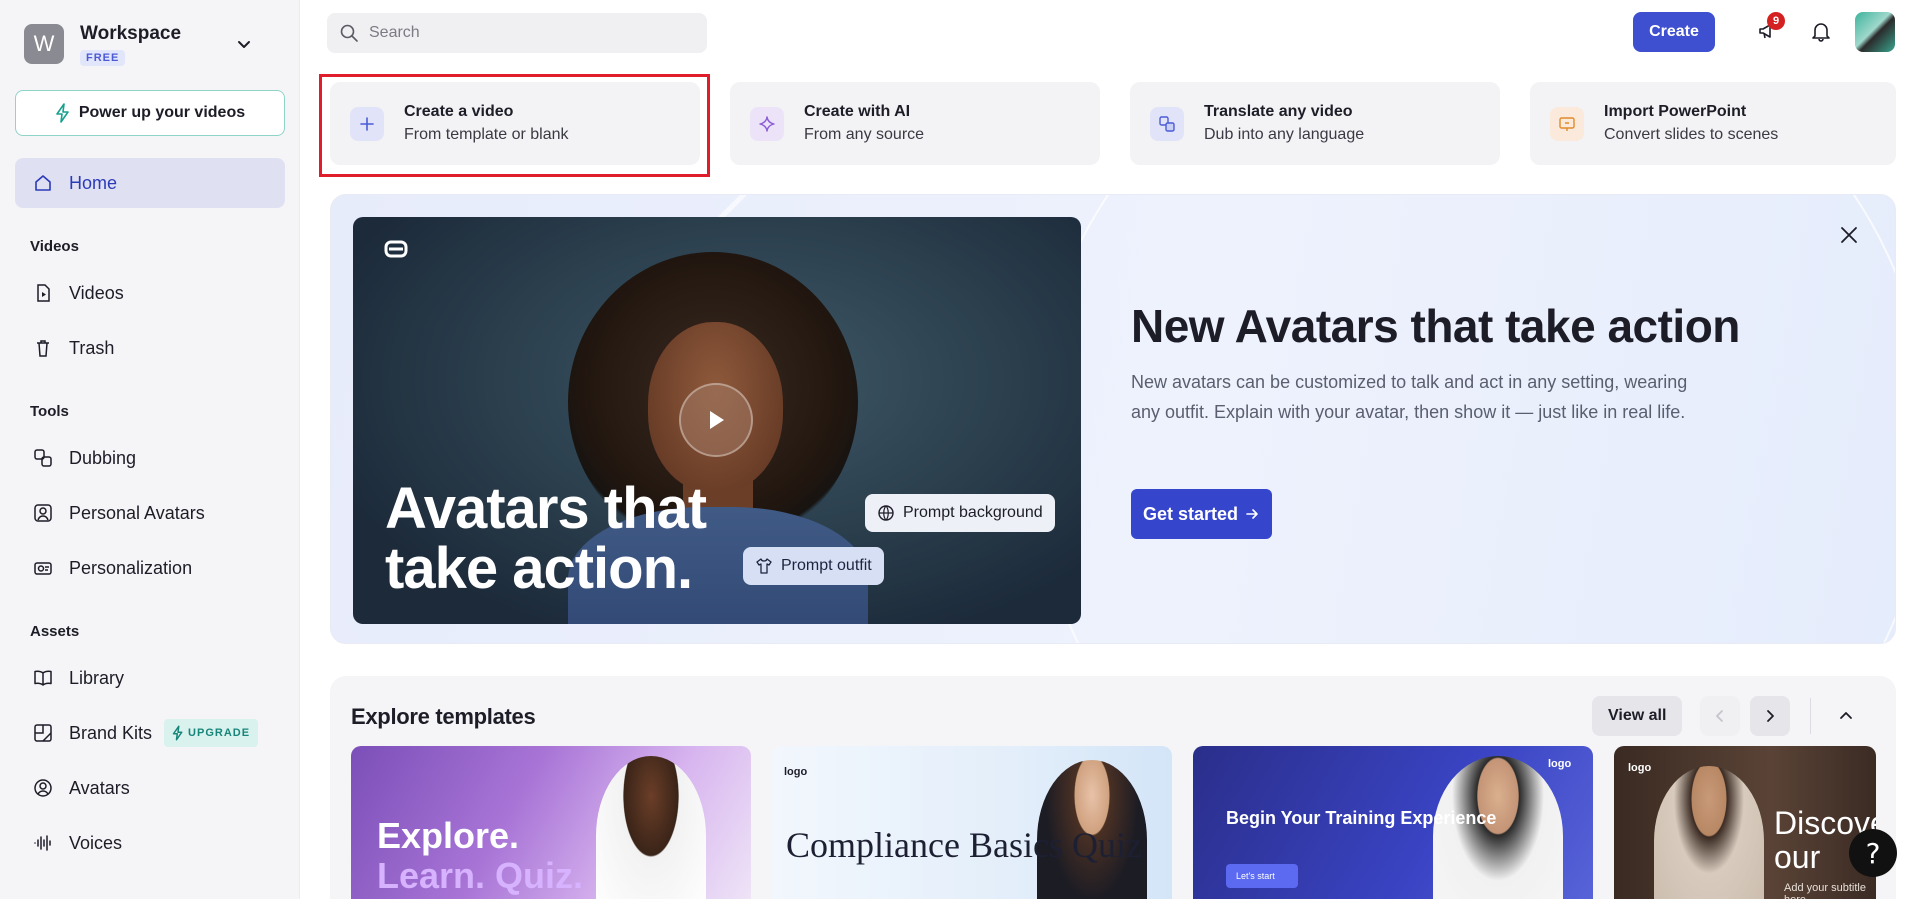  Describe the element at coordinates (1674, 32) in the screenshot. I see `create-button: Create` at that location.